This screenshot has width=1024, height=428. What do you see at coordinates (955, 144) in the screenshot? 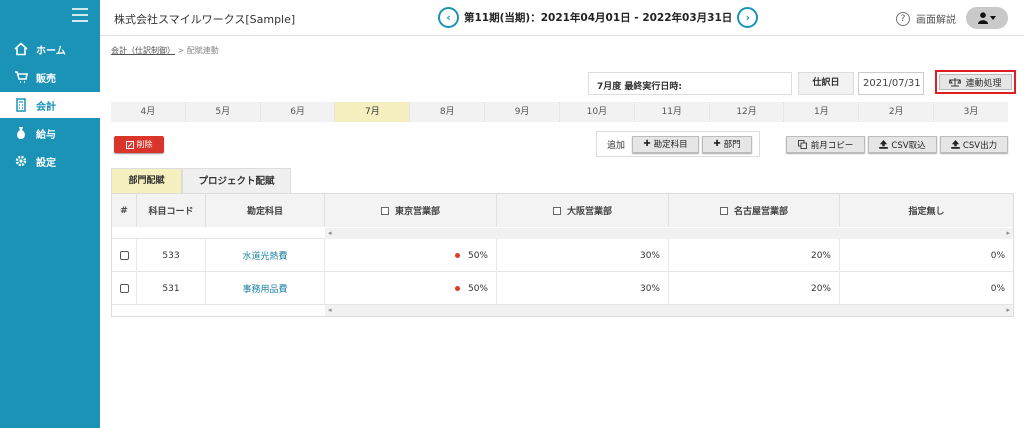
I see `download-icon` at bounding box center [955, 144].